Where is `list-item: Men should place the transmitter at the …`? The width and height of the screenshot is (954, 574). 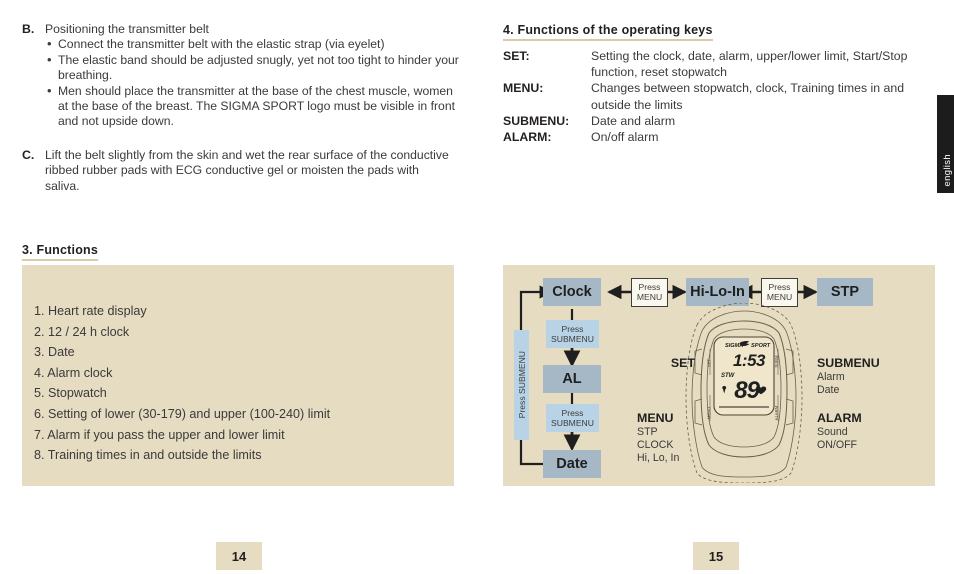
list-item: Men should place the transmitter at the … is located at coordinates (253, 106).